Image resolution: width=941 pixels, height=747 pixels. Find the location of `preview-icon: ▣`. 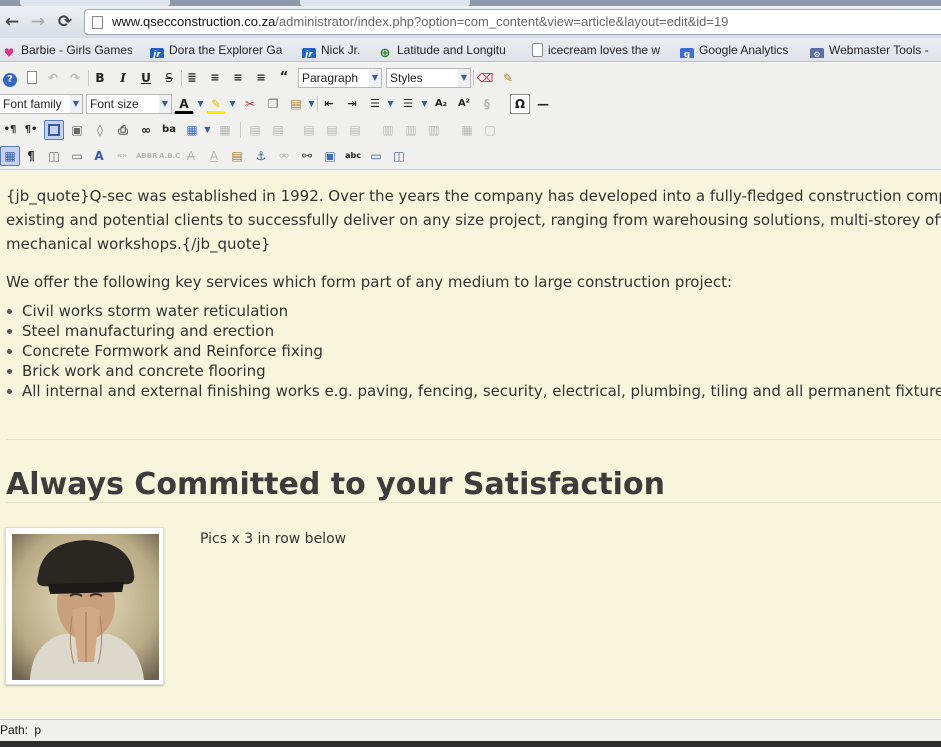

preview-icon: ▣ is located at coordinates (77, 130).